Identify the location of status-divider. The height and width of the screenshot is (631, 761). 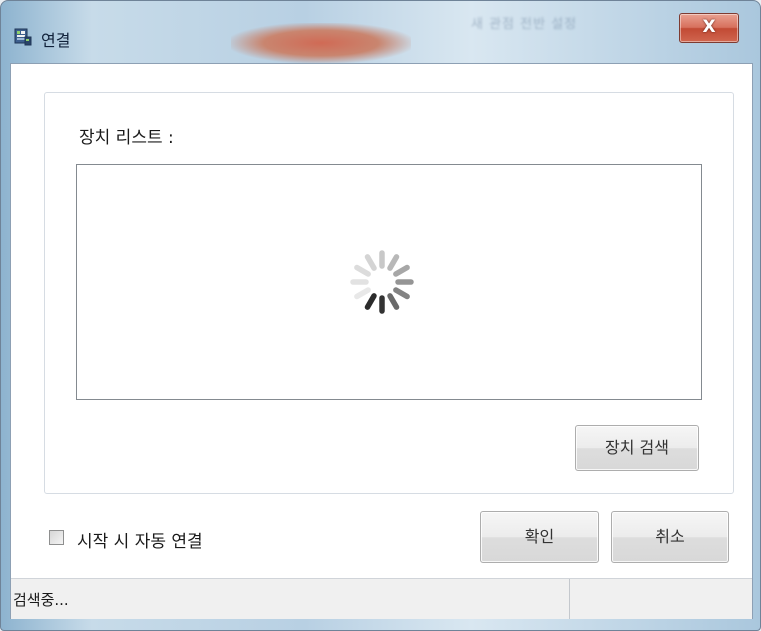
(569, 599).